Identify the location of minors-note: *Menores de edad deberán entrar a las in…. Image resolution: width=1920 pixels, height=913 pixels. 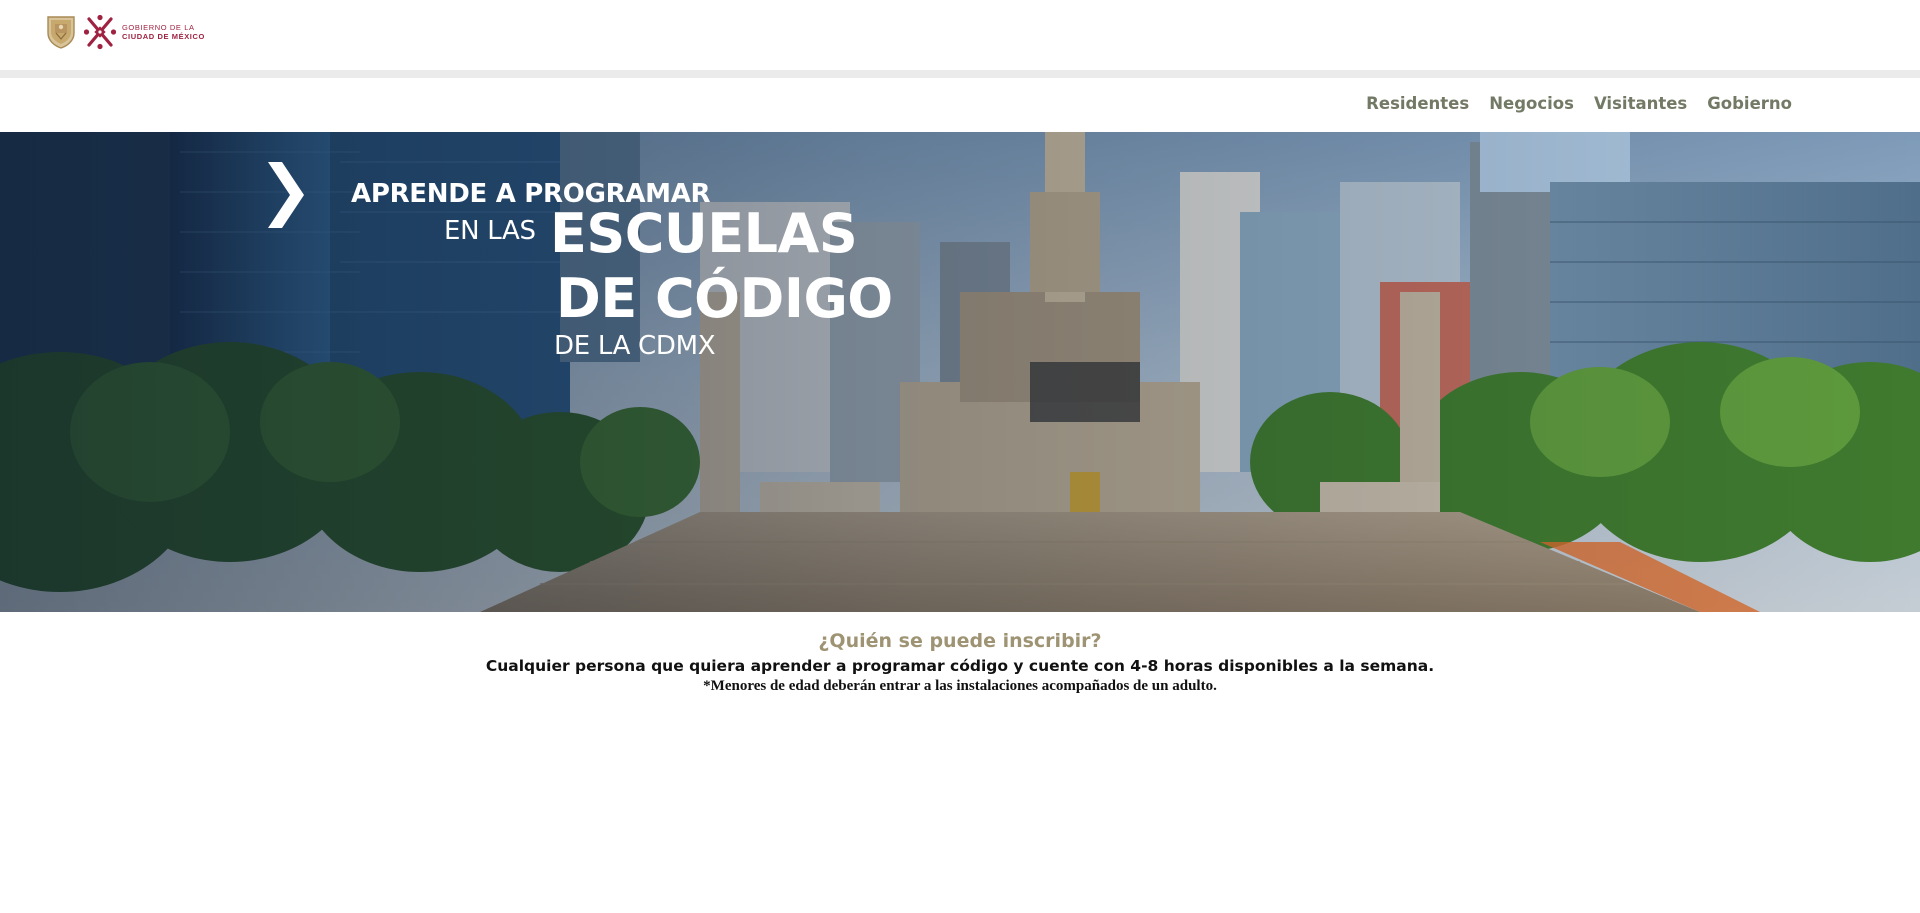
(960, 686).